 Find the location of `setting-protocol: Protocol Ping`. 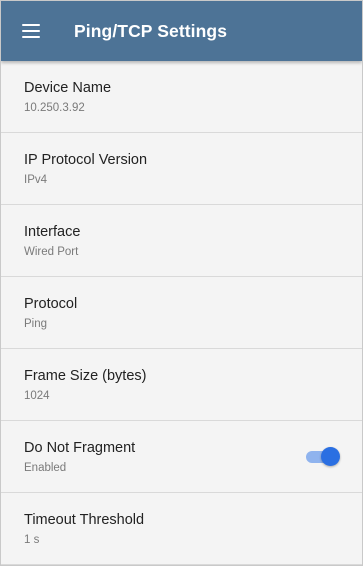

setting-protocol: Protocol Ping is located at coordinates (181, 313).